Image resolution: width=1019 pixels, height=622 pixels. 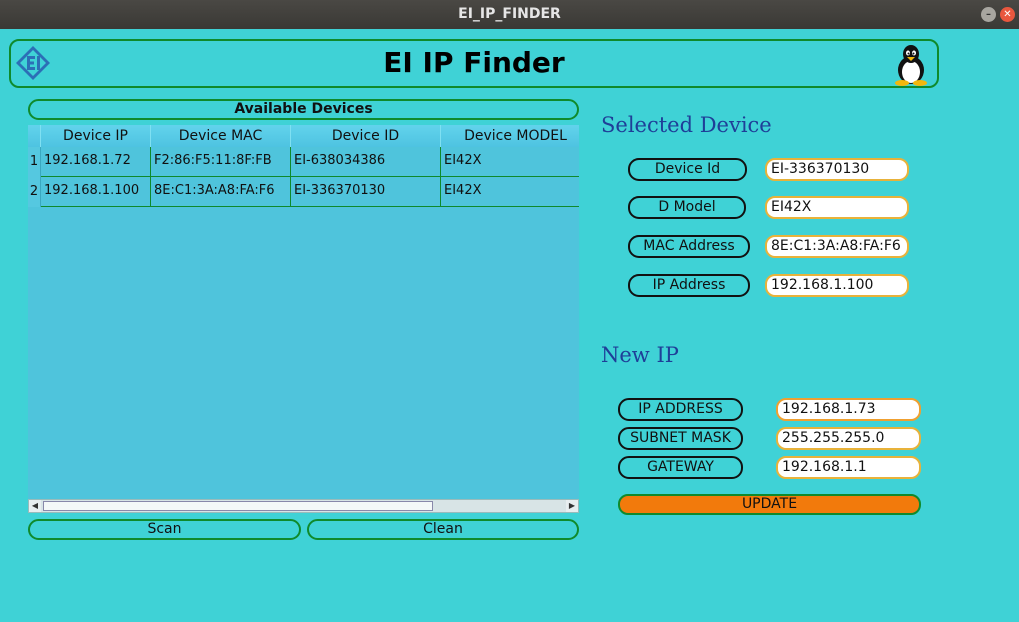 I want to click on ip-address-field: 192.168.1.100, so click(x=837, y=285).